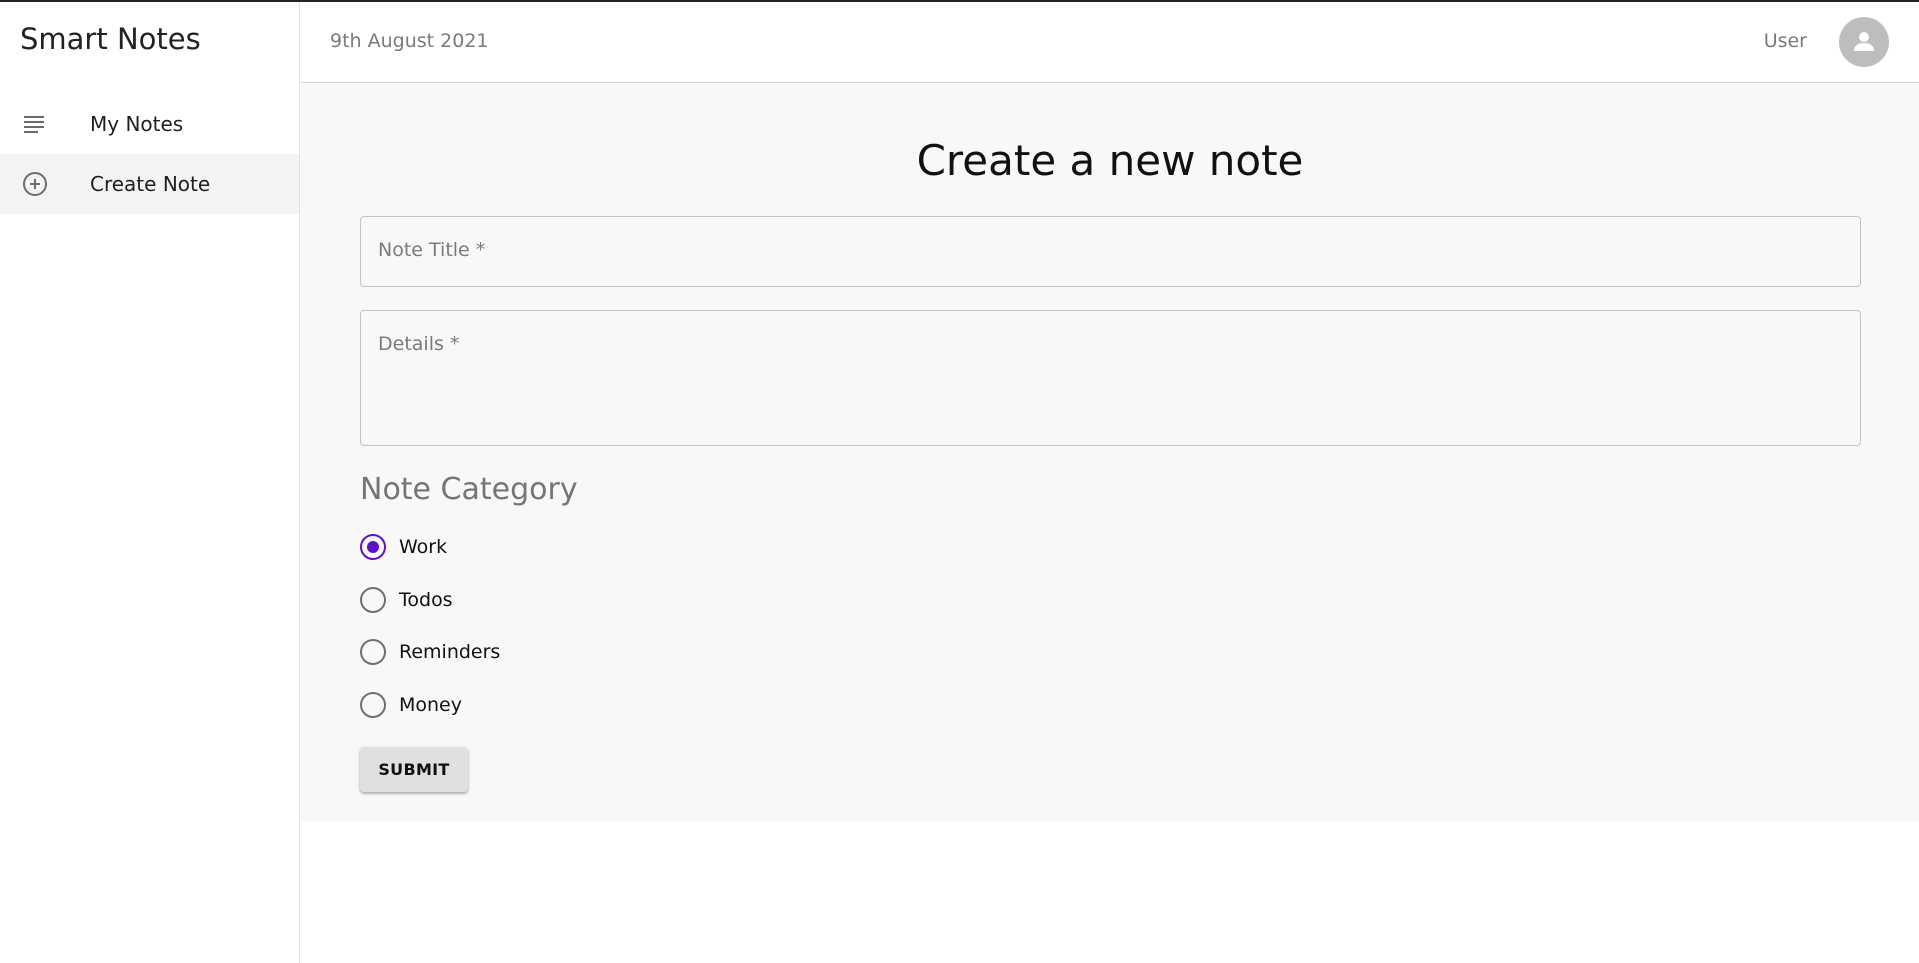  Describe the element at coordinates (1110, 160) in the screenshot. I see `page-title: Create a new note` at that location.